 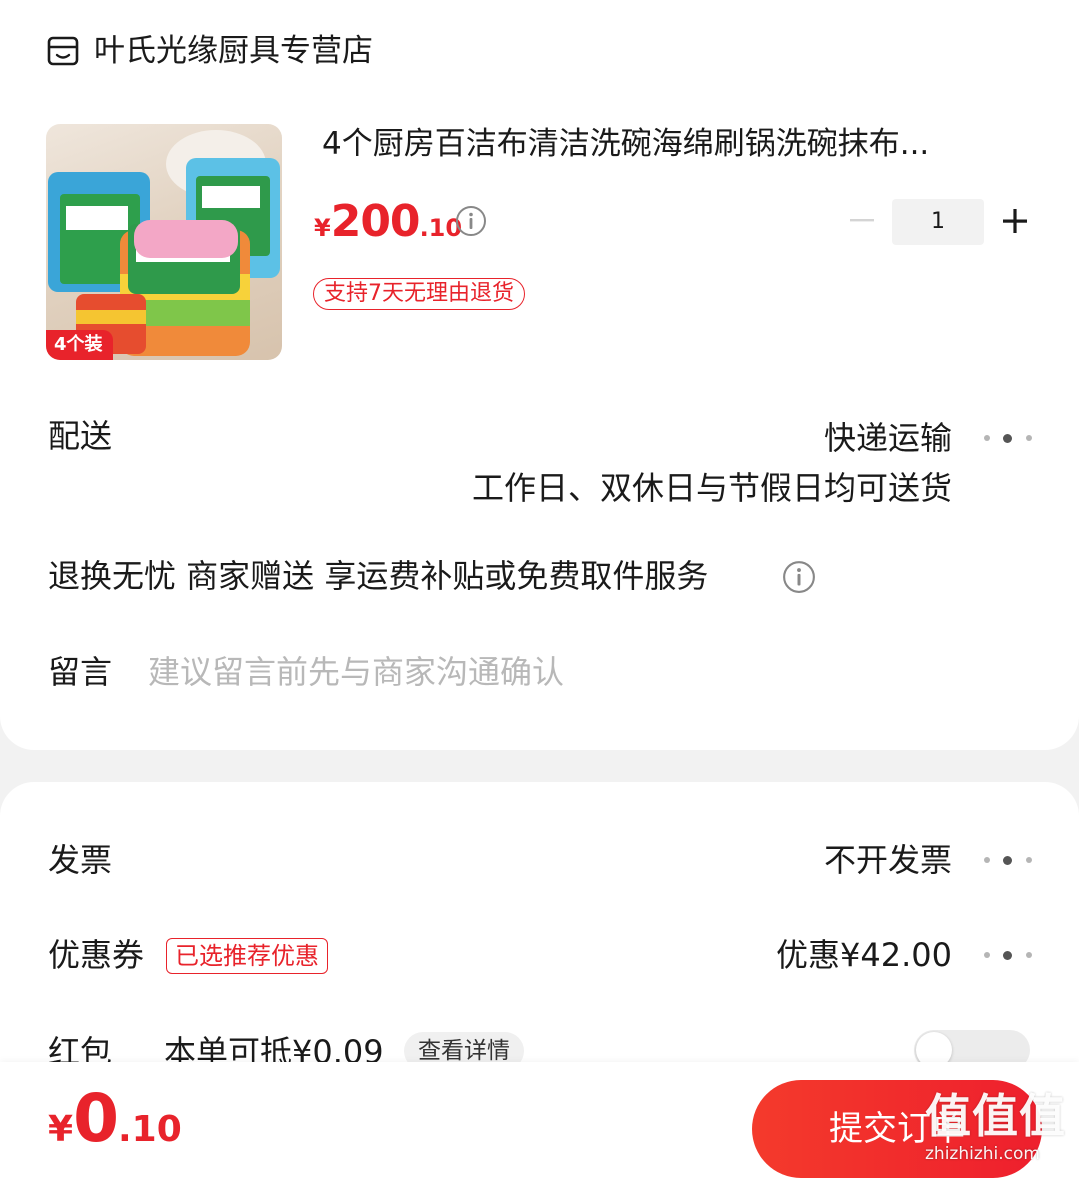 I want to click on product-price: ¥200.10, so click(x=388, y=221).